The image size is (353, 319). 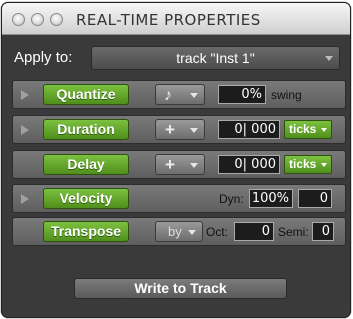 I want to click on transpose-row: Transpose by Oct: 0 Semi: 0, so click(x=179, y=231).